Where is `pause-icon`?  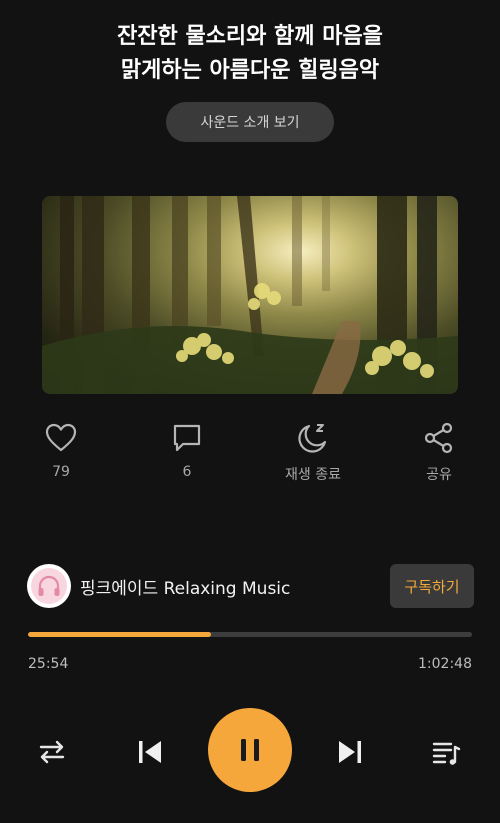 pause-icon is located at coordinates (250, 750).